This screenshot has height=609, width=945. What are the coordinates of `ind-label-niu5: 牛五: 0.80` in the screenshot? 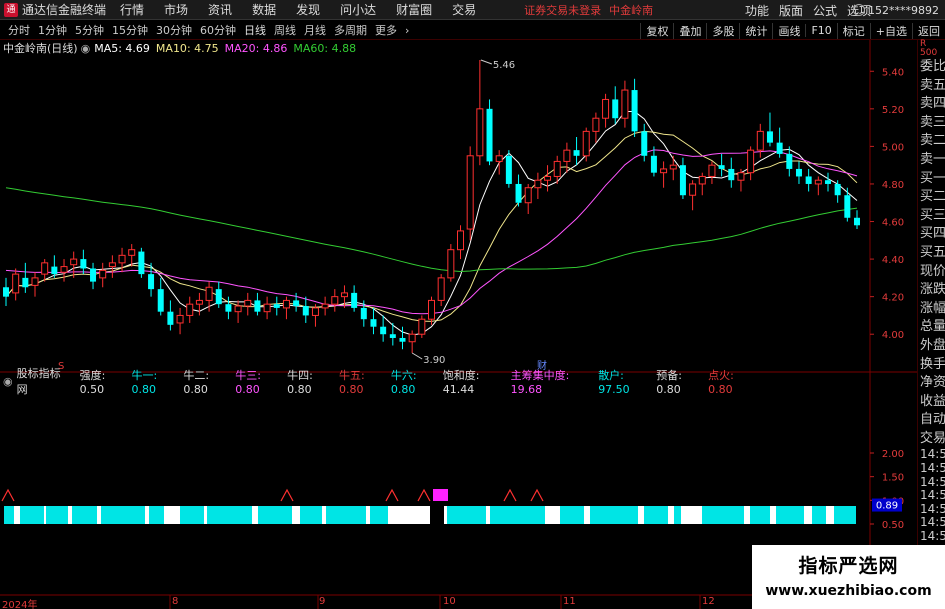 It's located at (352, 382).